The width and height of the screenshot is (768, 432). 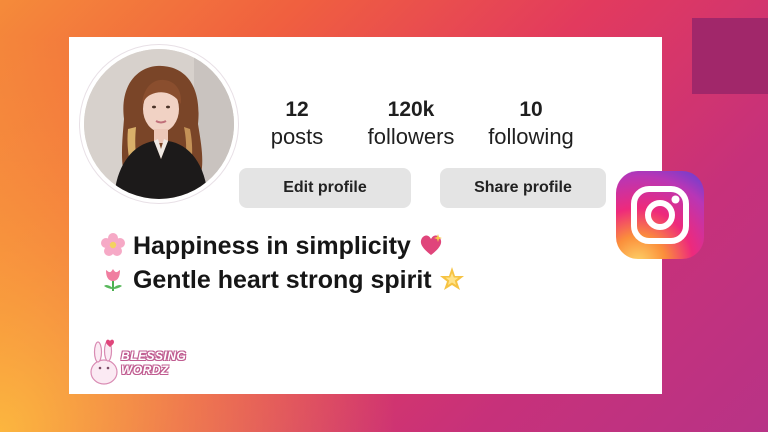 I want to click on share-profile-button: Share profile, so click(x=523, y=188).